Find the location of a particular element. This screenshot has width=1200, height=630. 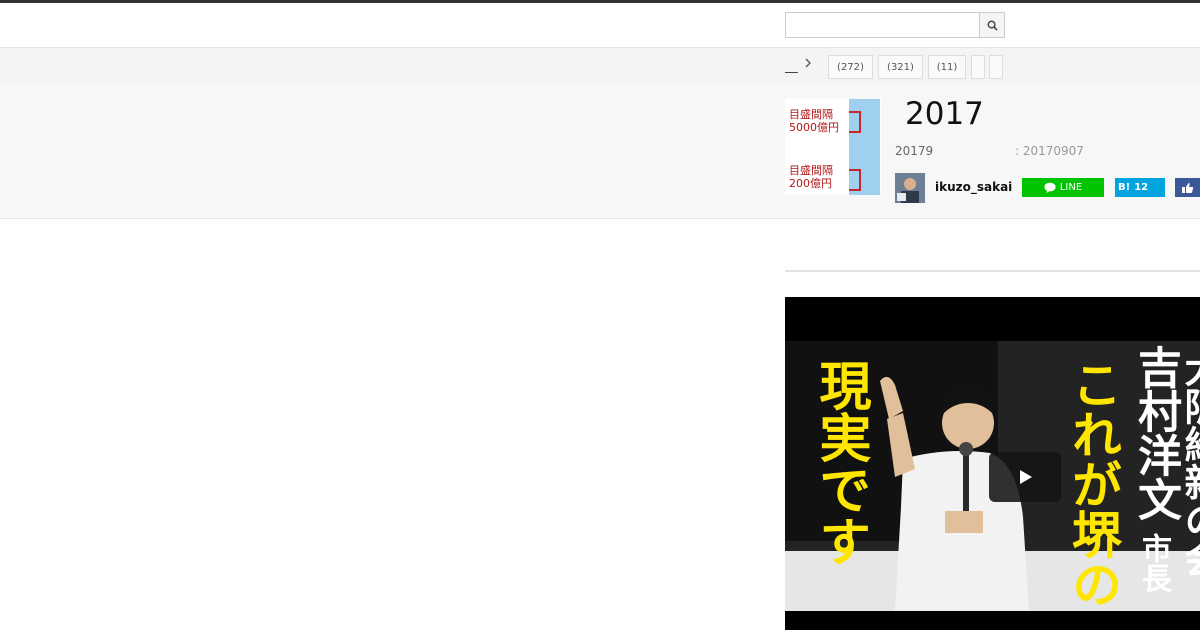

updated-date: : 20170907 is located at coordinates (1049, 151).